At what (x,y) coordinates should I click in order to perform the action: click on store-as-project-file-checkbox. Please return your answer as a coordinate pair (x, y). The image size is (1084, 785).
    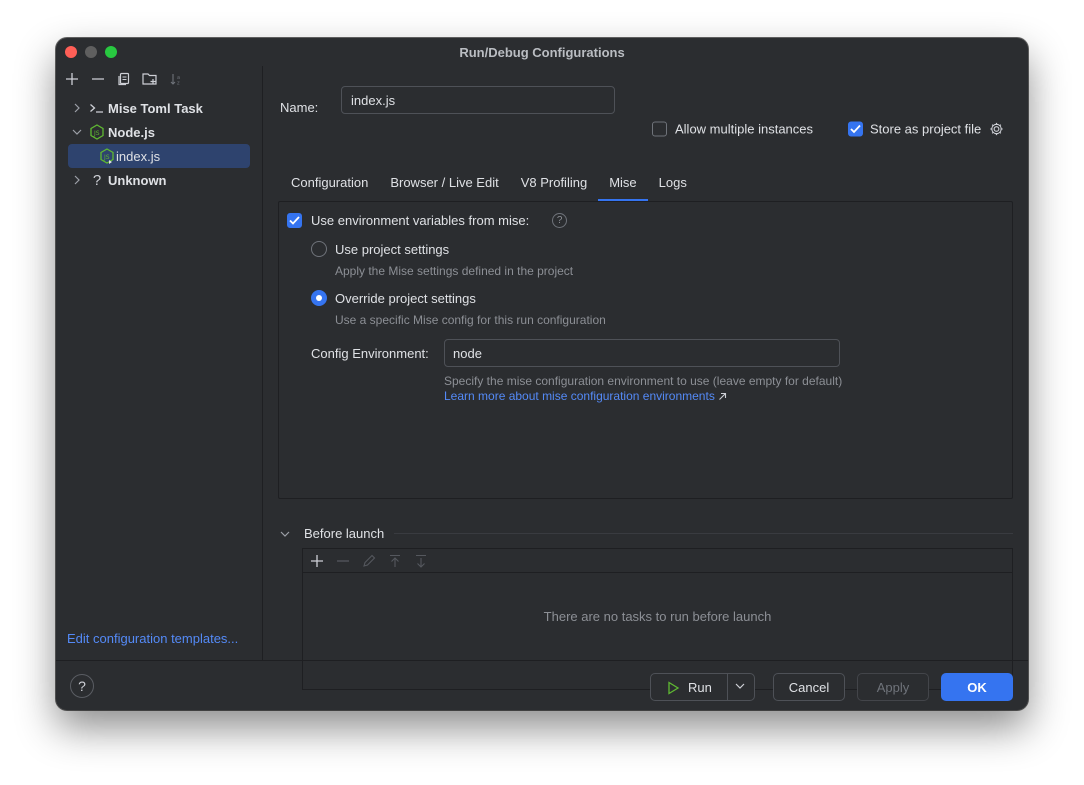
    Looking at the image, I should click on (855, 129).